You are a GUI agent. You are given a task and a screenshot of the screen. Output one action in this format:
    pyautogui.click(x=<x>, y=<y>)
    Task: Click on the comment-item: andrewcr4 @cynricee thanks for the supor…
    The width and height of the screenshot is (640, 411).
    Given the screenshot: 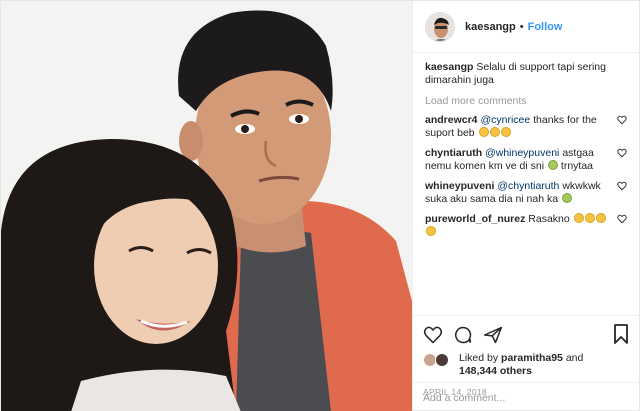 What is the action you would take?
    pyautogui.click(x=526, y=127)
    